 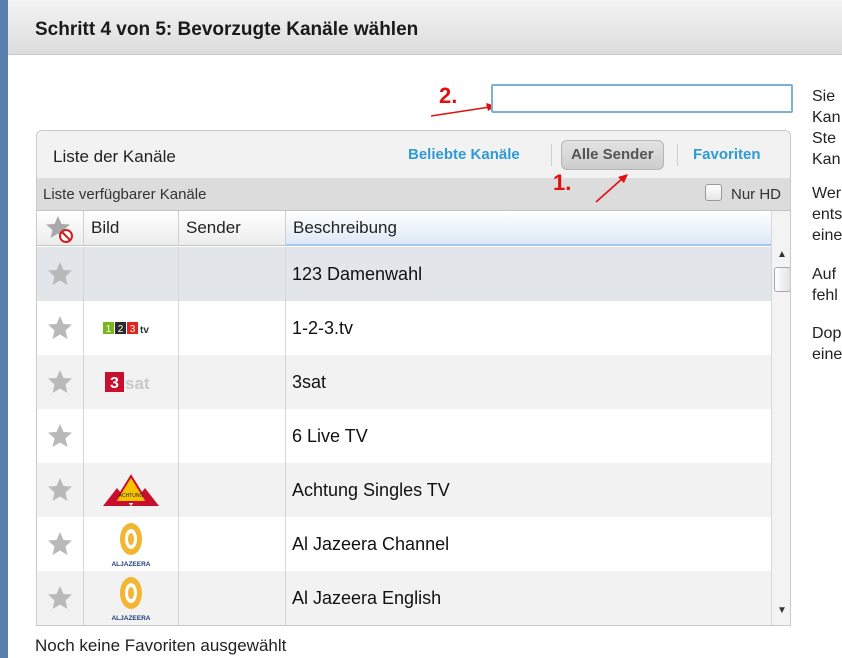 What do you see at coordinates (782, 611) in the screenshot?
I see `scroll-down-arrow-icon: ▼` at bounding box center [782, 611].